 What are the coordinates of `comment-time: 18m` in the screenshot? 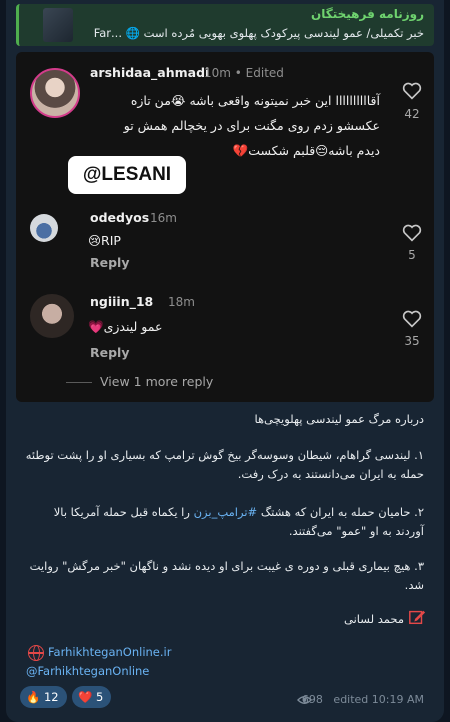 It's located at (181, 302).